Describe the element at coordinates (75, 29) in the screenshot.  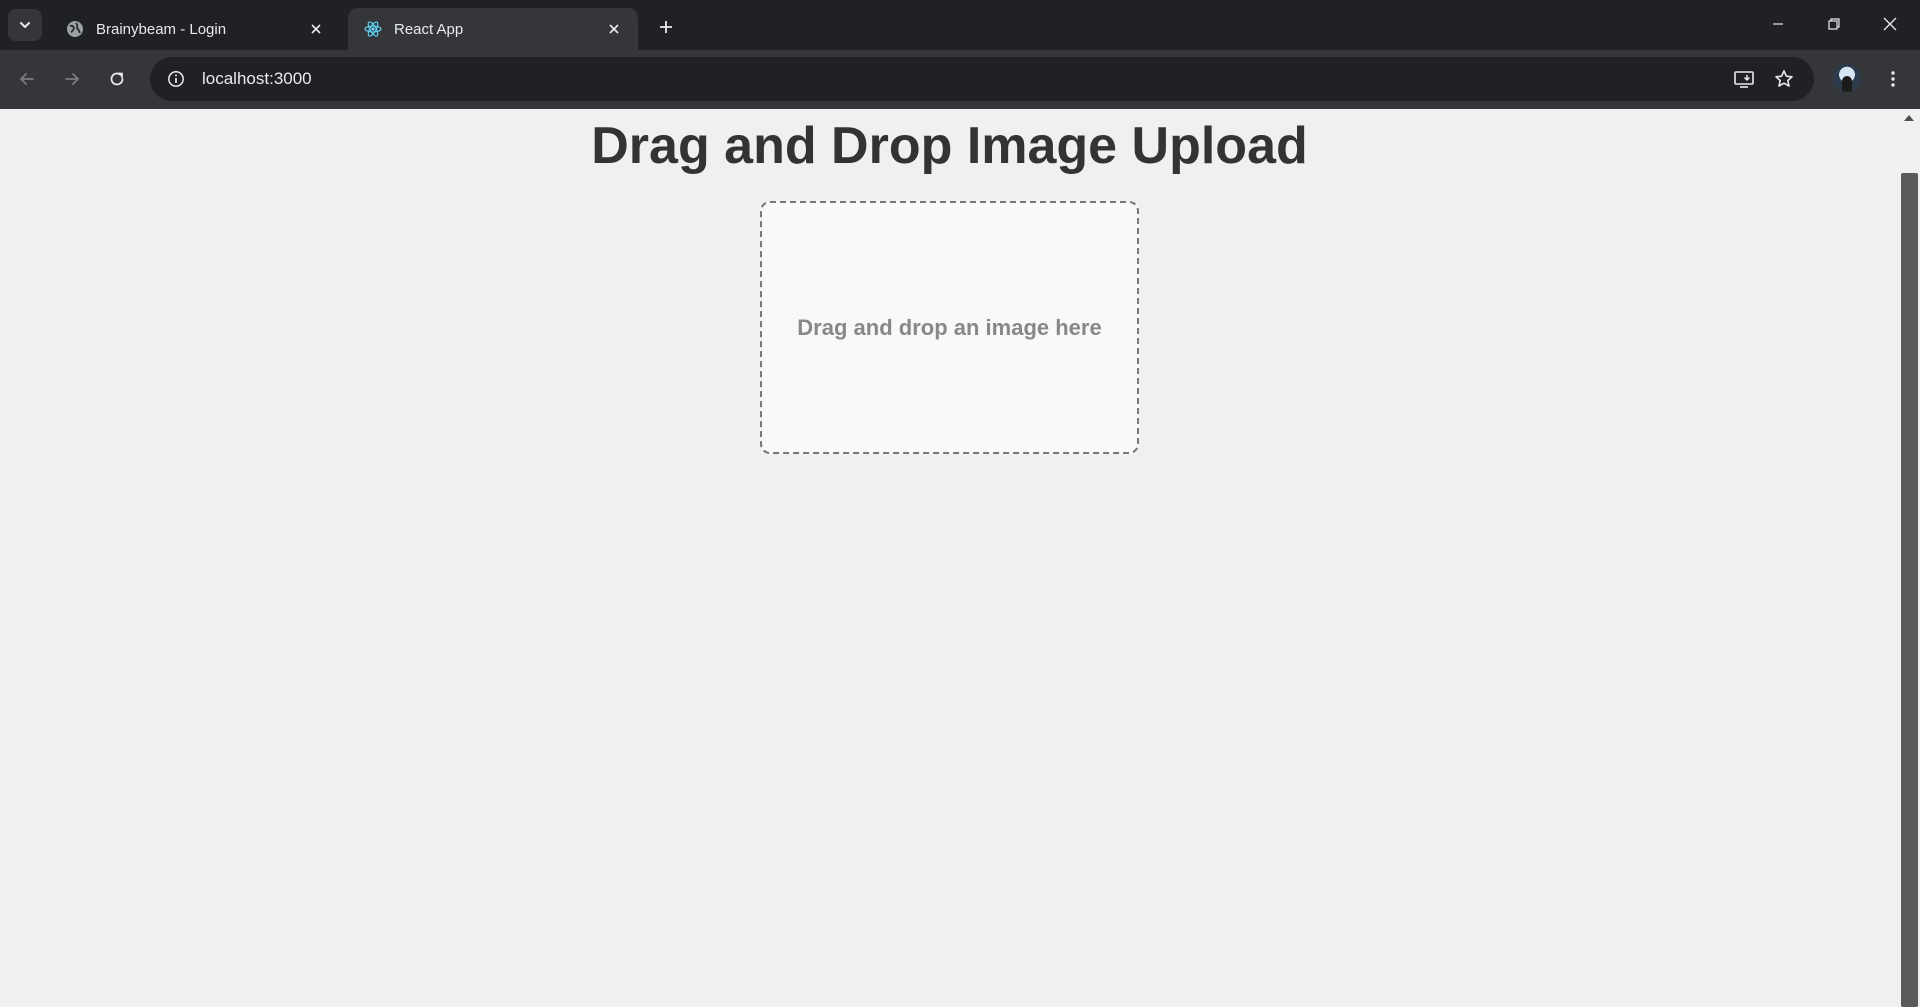
I see `globe-icon` at that location.